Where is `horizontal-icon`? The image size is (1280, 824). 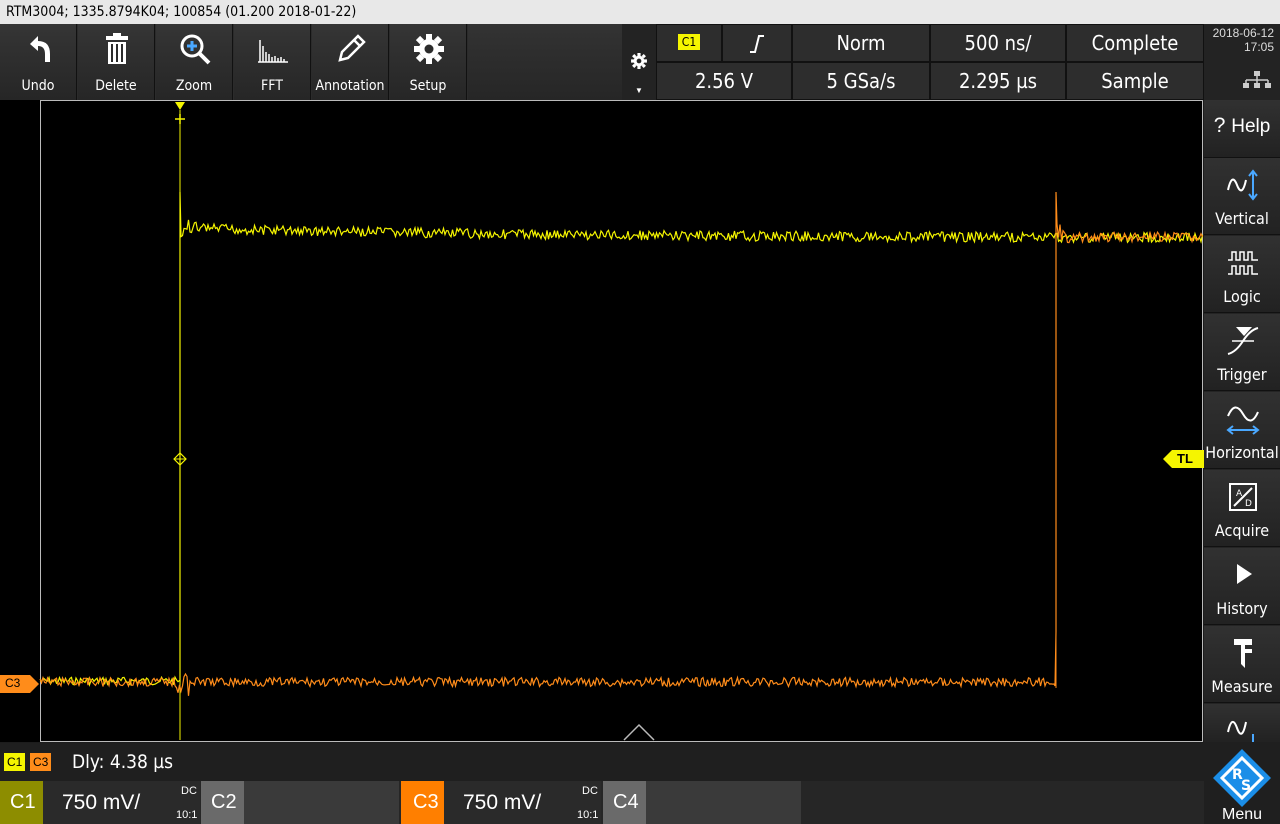
horizontal-icon is located at coordinates (1243, 420).